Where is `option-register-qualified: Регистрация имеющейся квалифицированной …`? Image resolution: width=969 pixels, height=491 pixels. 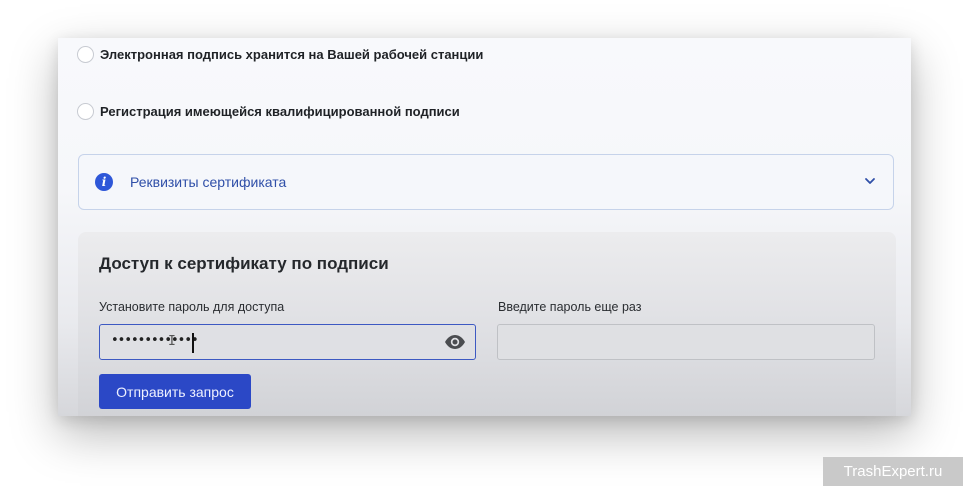
option-register-qualified: Регистрация имеющейся квалифицированной … is located at coordinates (268, 111).